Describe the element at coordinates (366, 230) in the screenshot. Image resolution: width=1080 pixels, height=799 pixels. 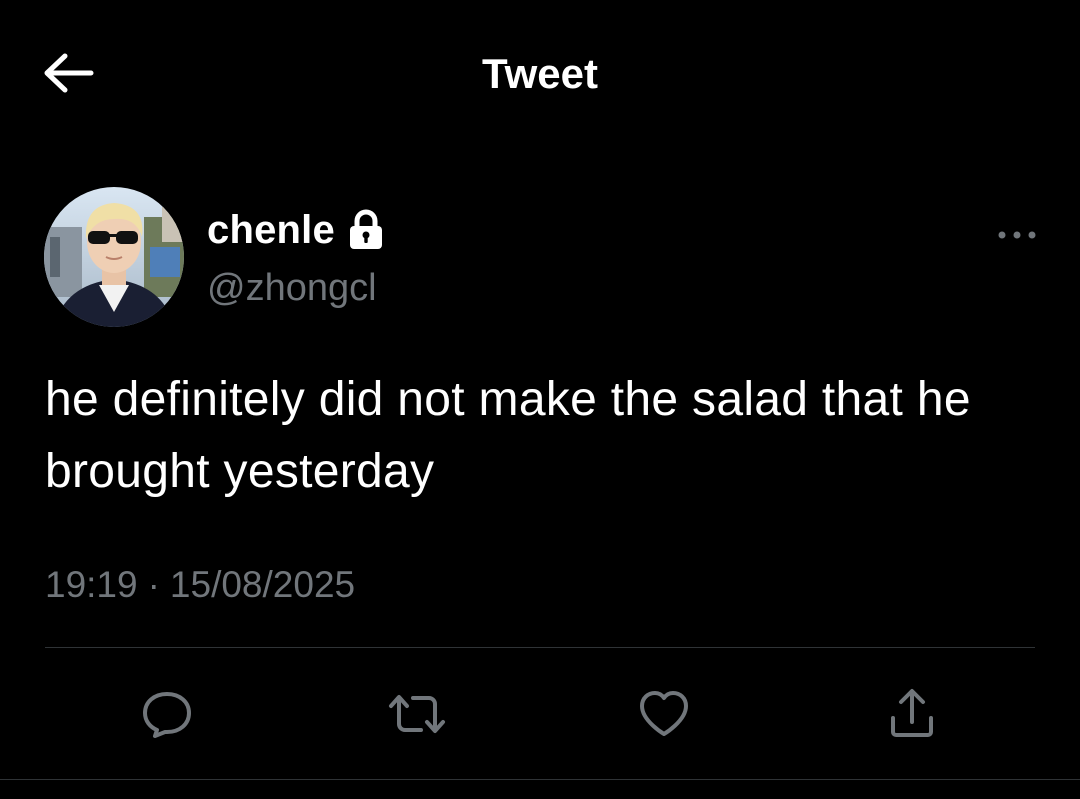
I see `lock-icon` at that location.